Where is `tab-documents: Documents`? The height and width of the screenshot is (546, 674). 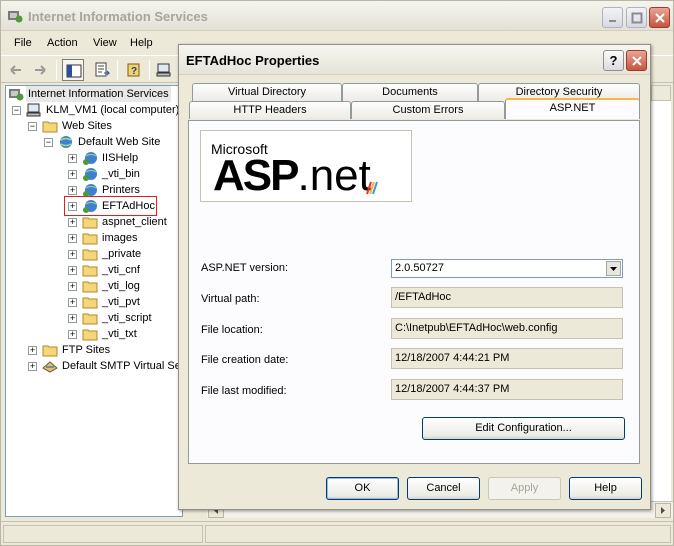
tab-documents: Documents is located at coordinates (410, 92).